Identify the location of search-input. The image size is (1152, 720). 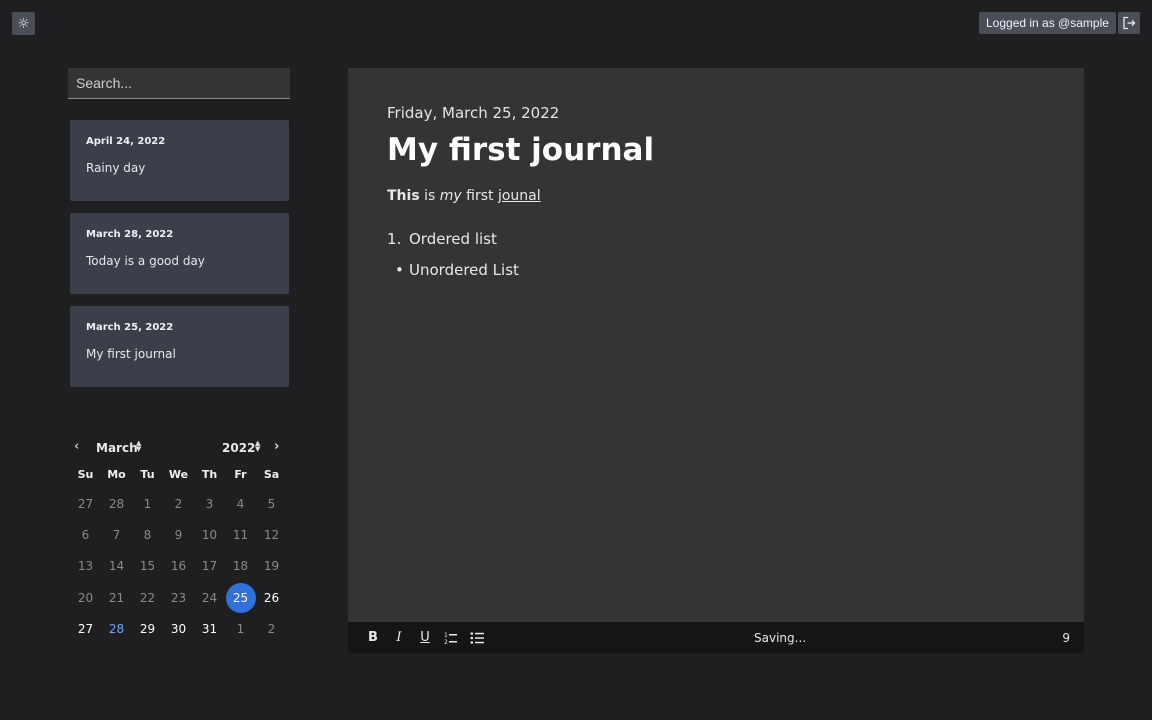
(179, 83).